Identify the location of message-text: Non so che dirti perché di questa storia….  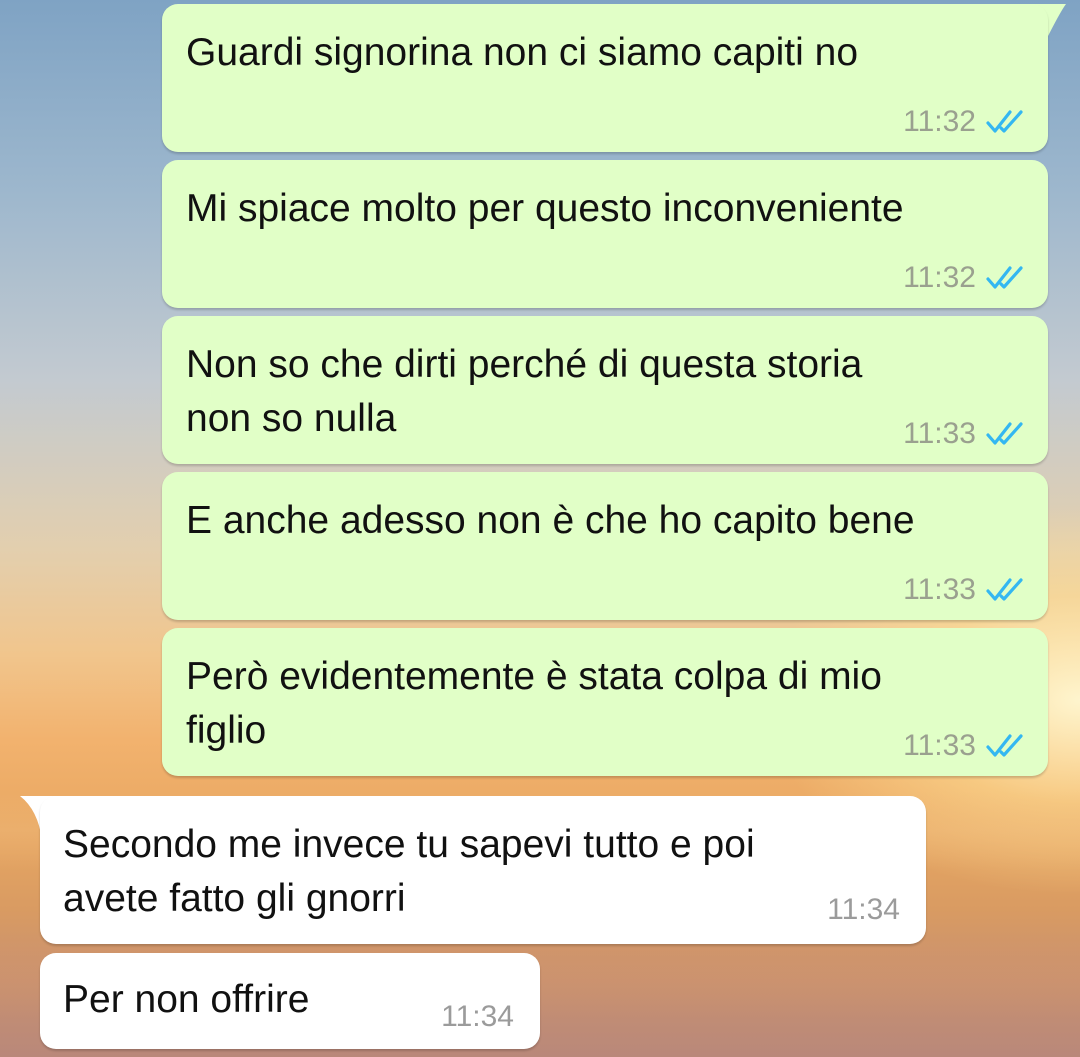
(524, 391).